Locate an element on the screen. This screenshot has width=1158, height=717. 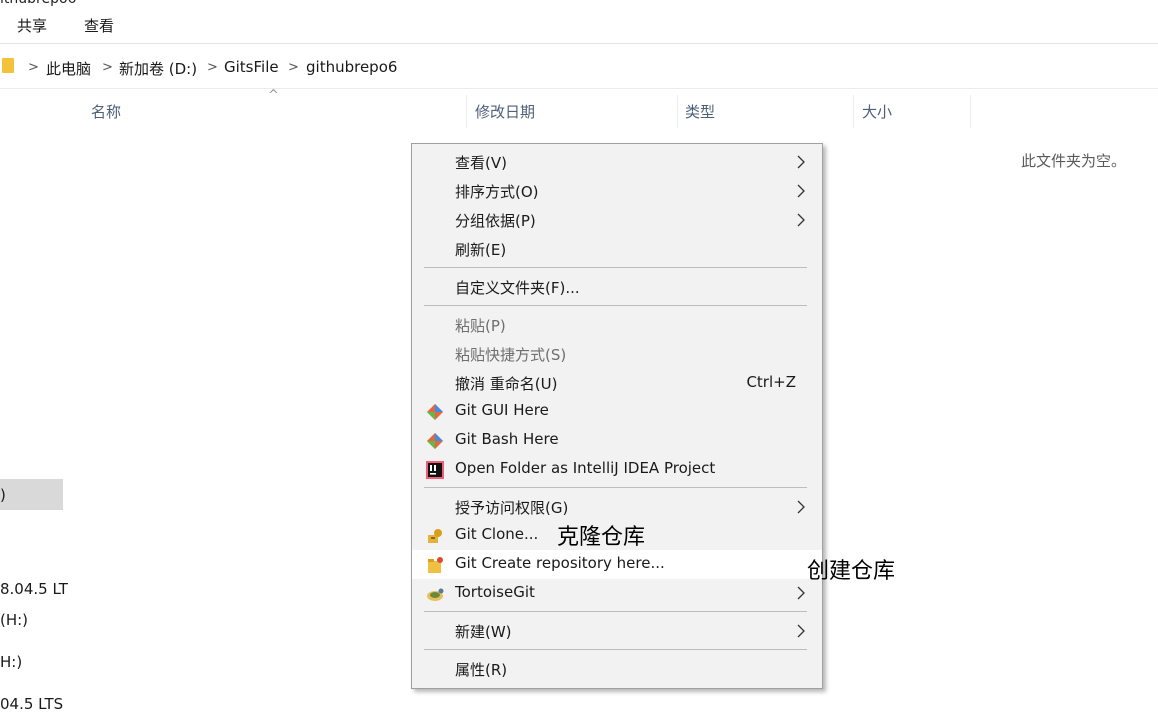
menu-item-label: 新建(W) is located at coordinates (483, 632).